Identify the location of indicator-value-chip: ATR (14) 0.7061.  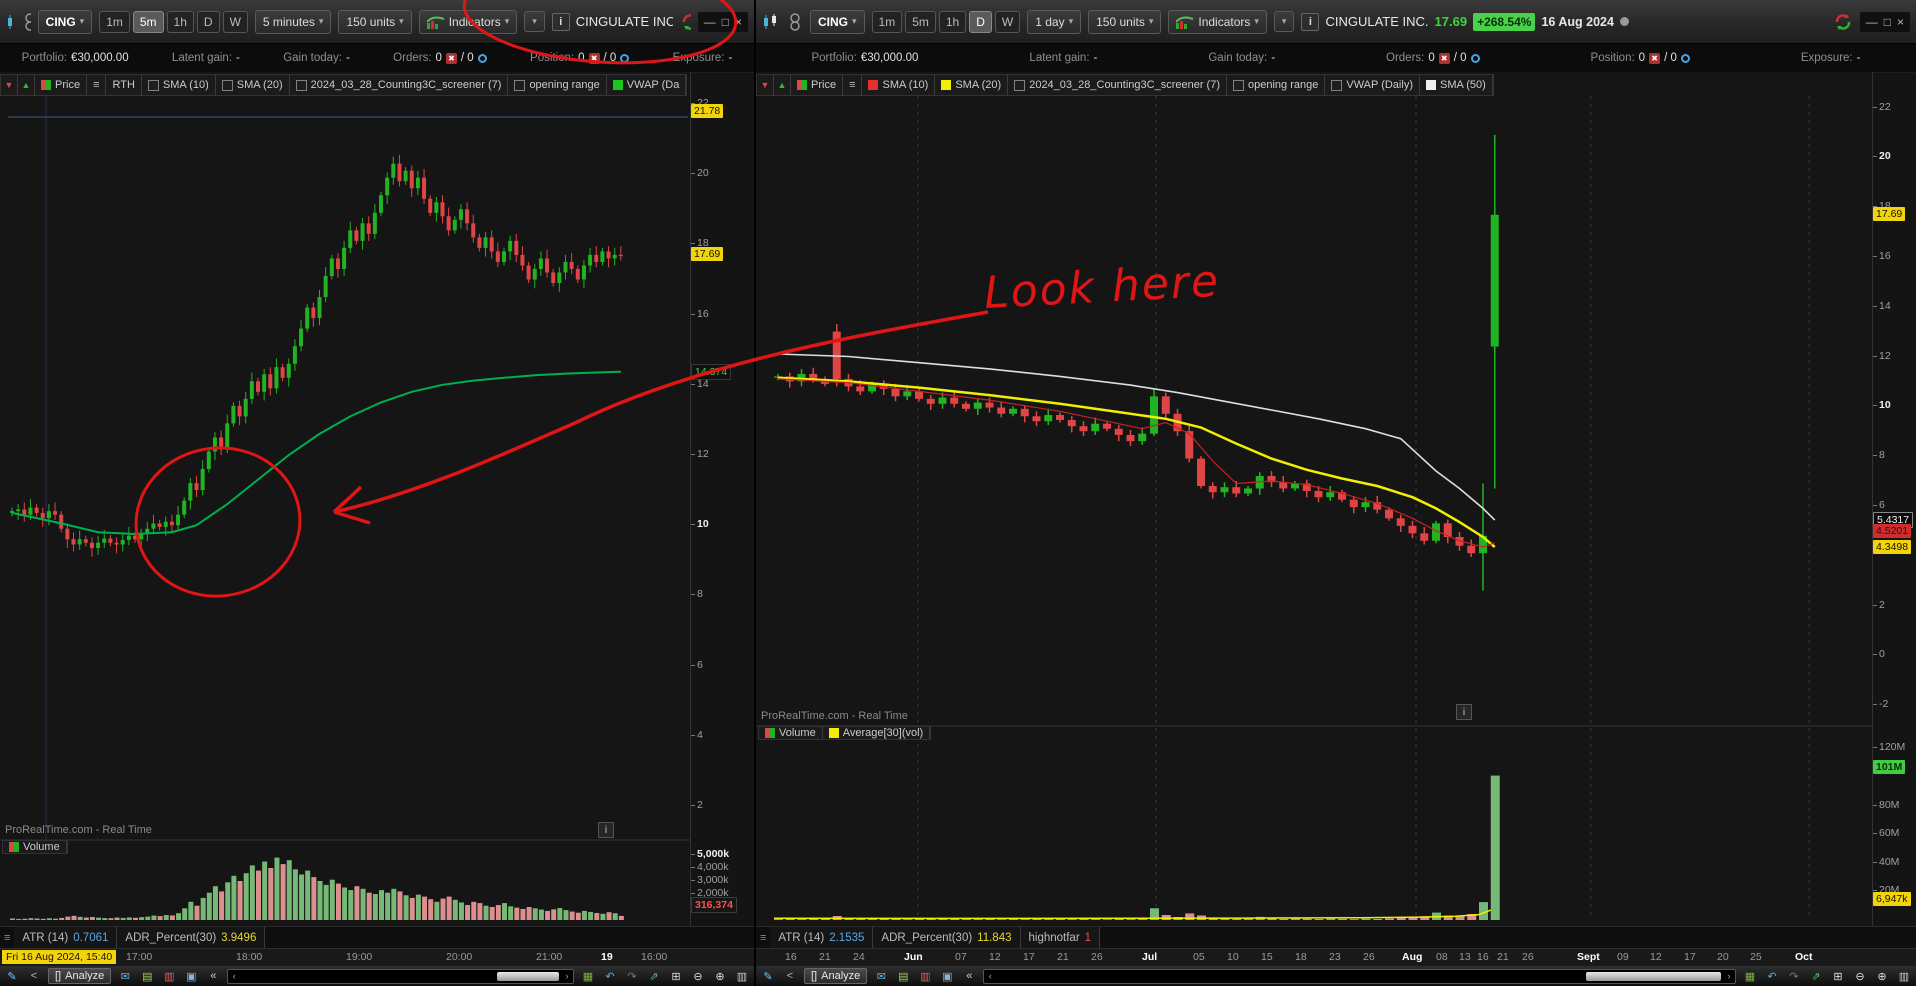
(66, 938).